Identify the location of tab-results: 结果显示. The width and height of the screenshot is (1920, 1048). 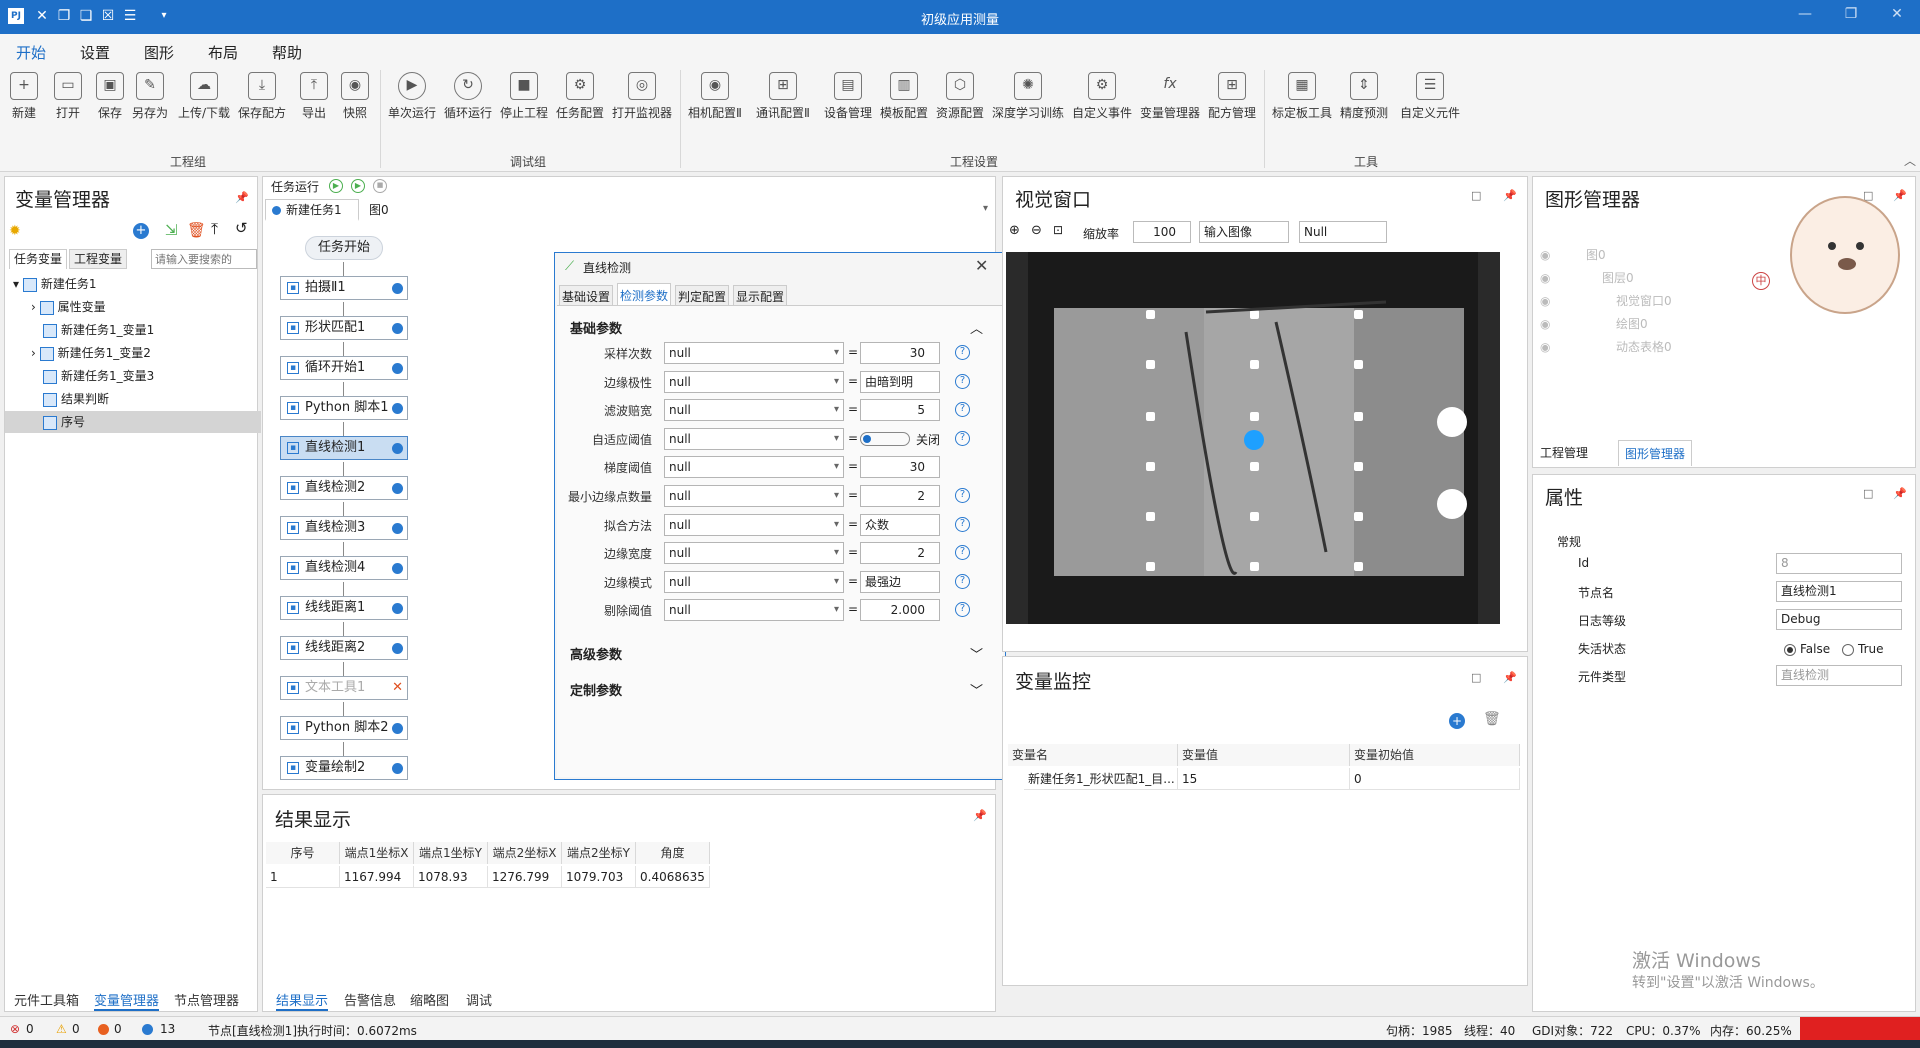
(302, 1000).